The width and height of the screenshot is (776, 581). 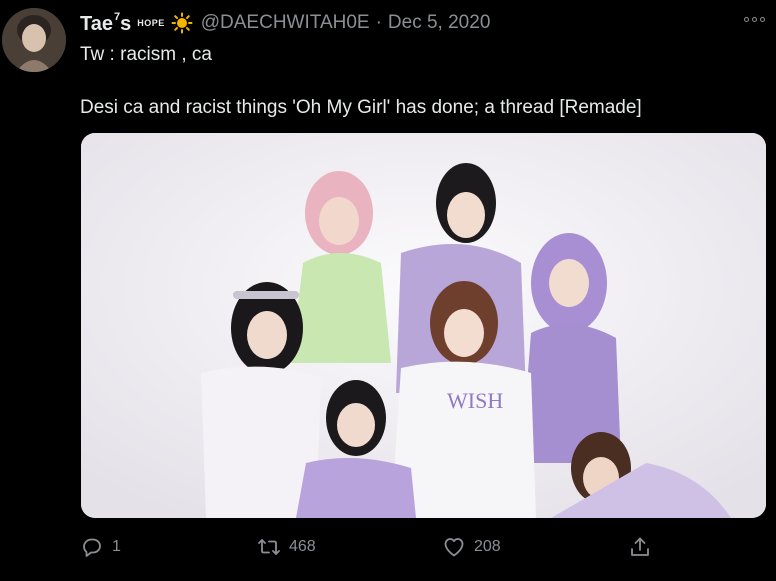 I want to click on reply-button: 1, so click(x=100, y=547).